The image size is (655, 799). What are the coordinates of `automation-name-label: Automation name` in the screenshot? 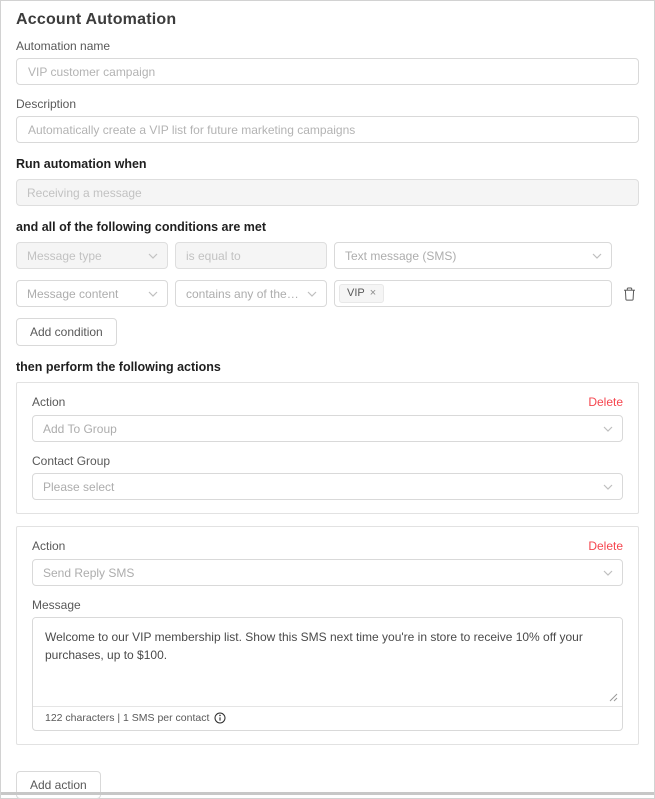 It's located at (63, 46).